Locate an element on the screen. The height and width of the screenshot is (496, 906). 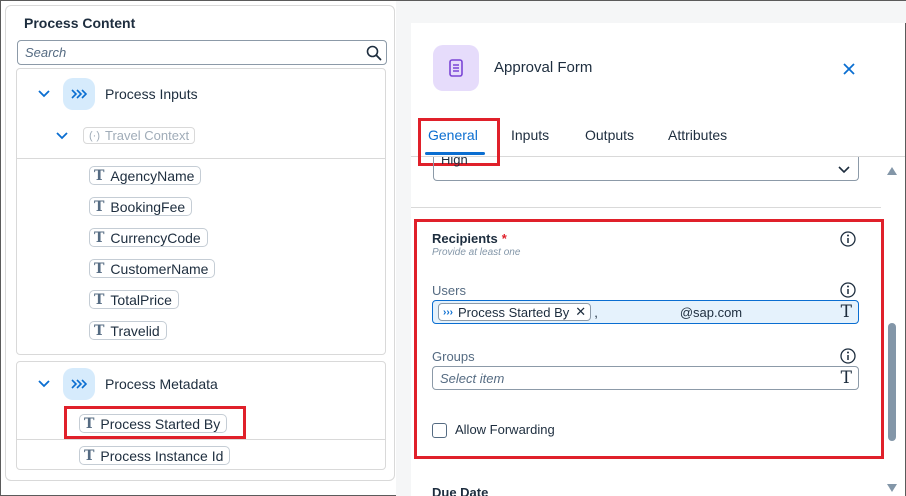
field-chip-agencyname: T AgencyName is located at coordinates (145, 175).